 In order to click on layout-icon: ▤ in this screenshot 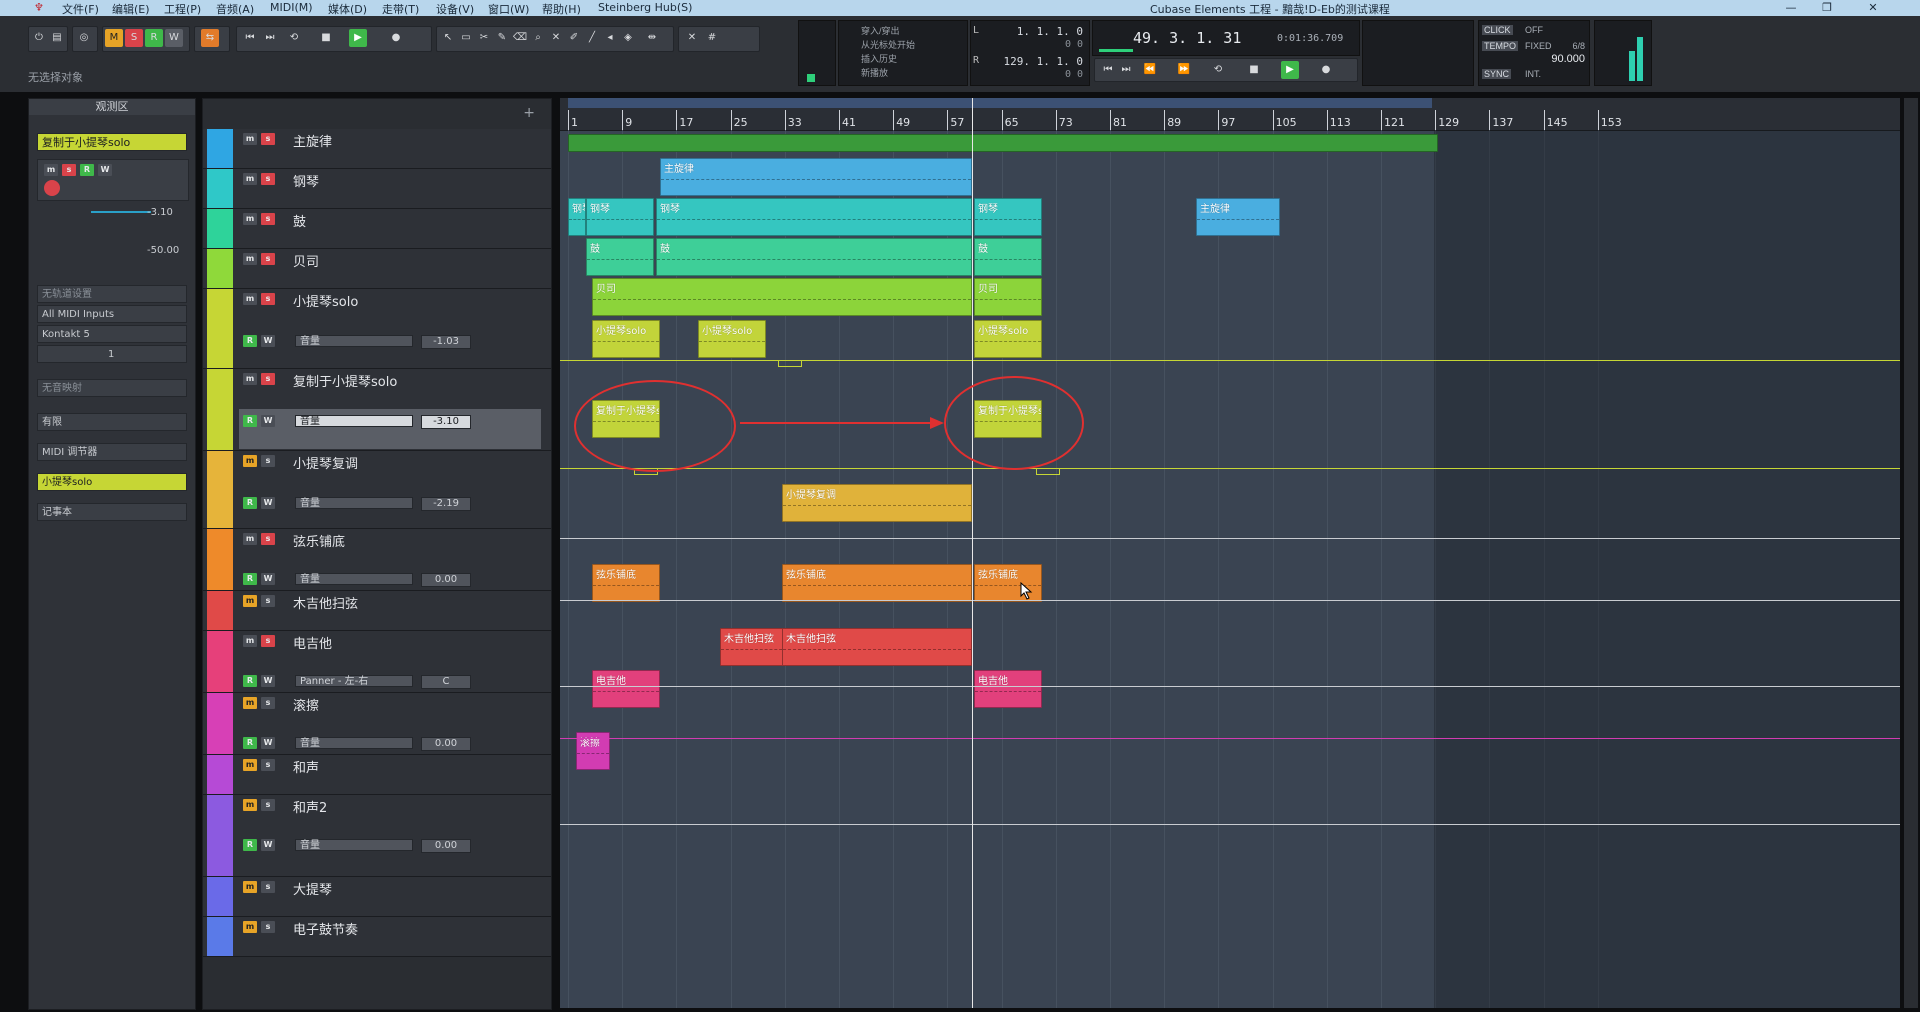, I will do `click(57, 38)`.